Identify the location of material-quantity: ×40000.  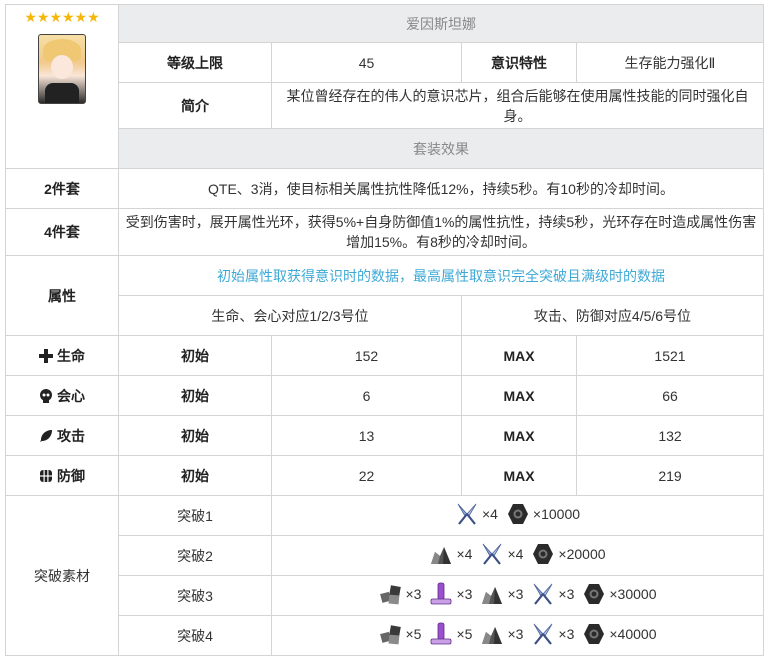
(633, 634).